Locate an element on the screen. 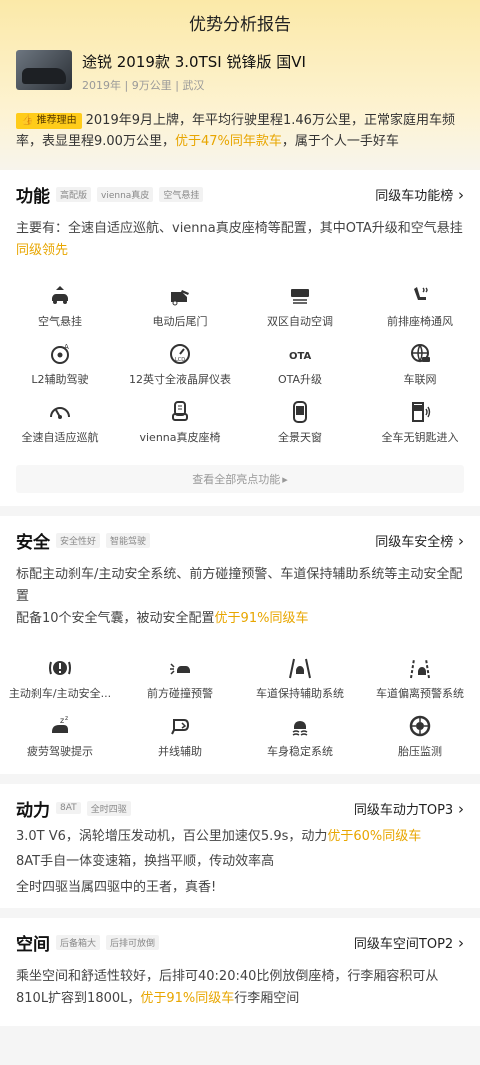 Image resolution: width=480 pixels, height=1065 pixels. l2-assist-icon: A is located at coordinates (60, 353).